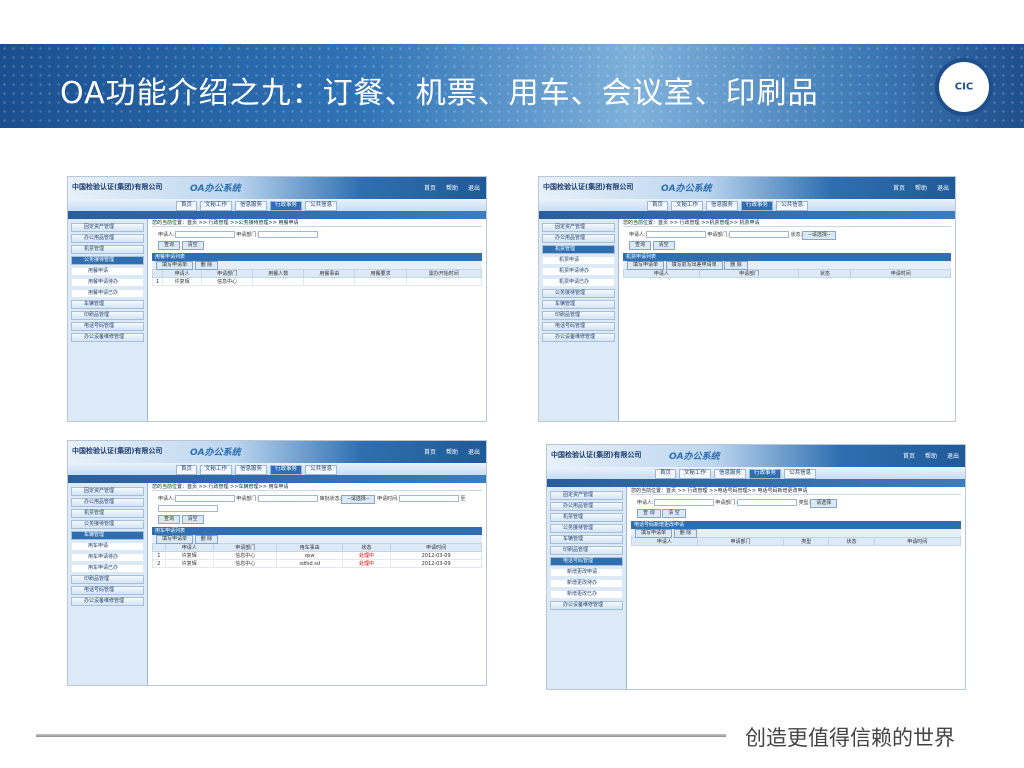  Describe the element at coordinates (107, 282) in the screenshot. I see `sidebar-item: 用餐申请待办` at that location.